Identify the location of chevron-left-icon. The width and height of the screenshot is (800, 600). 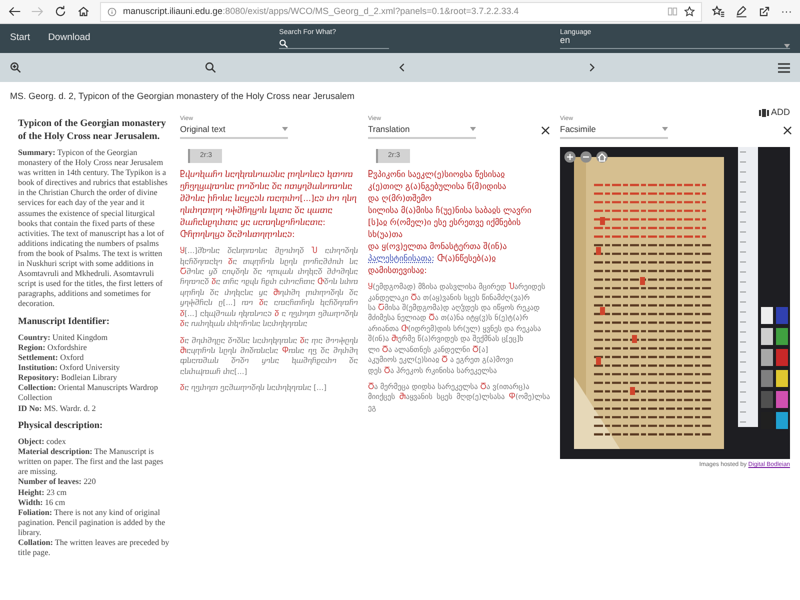
(402, 67).